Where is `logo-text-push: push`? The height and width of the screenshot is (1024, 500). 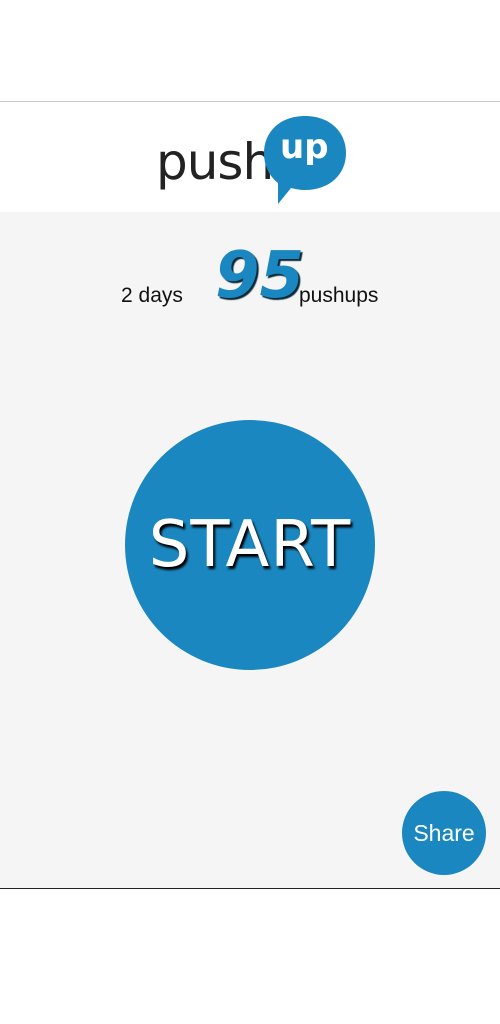
logo-text-push: push is located at coordinates (215, 162).